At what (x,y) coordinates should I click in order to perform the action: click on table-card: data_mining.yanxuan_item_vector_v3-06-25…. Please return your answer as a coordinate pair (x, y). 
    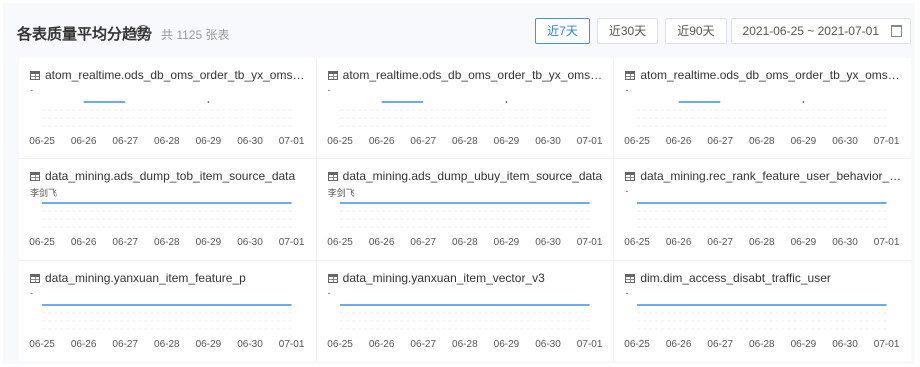
    Looking at the image, I should click on (465, 310).